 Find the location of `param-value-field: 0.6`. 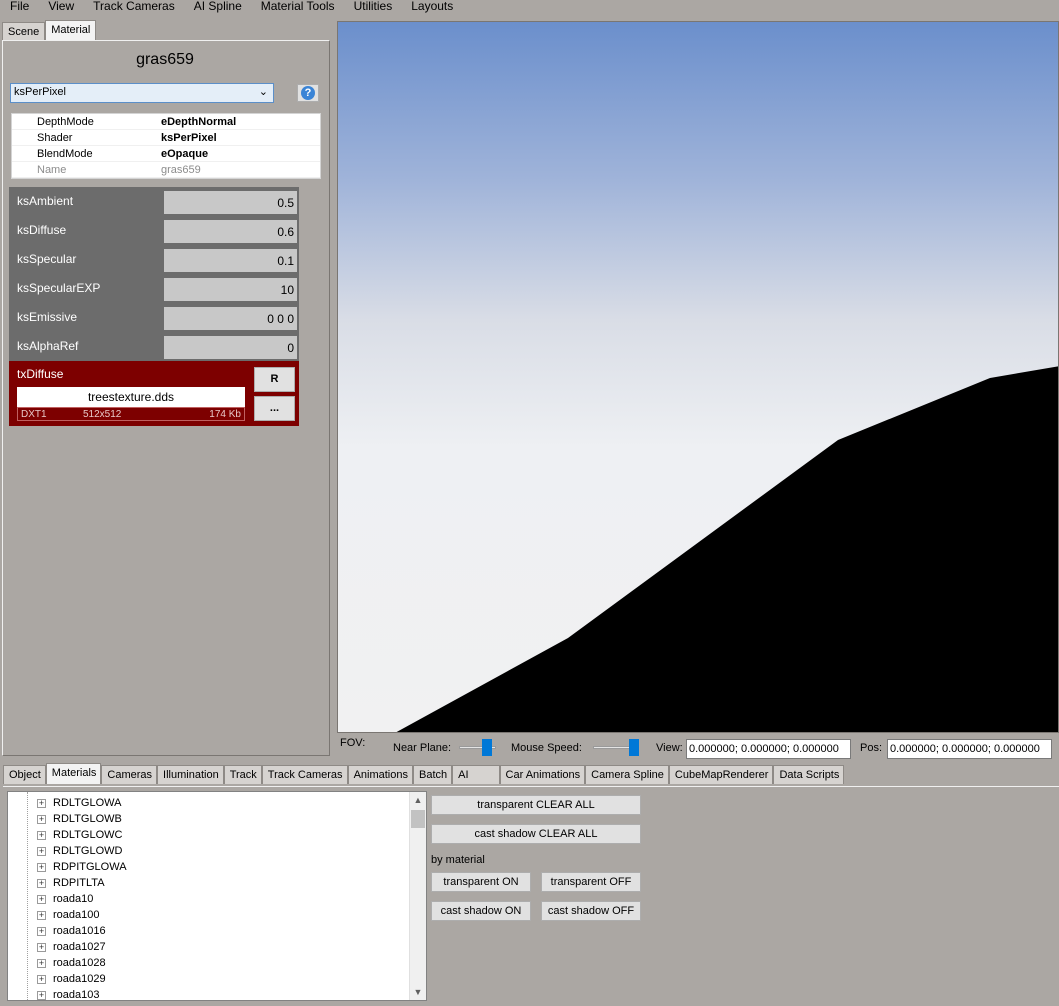

param-value-field: 0.6 is located at coordinates (230, 231).